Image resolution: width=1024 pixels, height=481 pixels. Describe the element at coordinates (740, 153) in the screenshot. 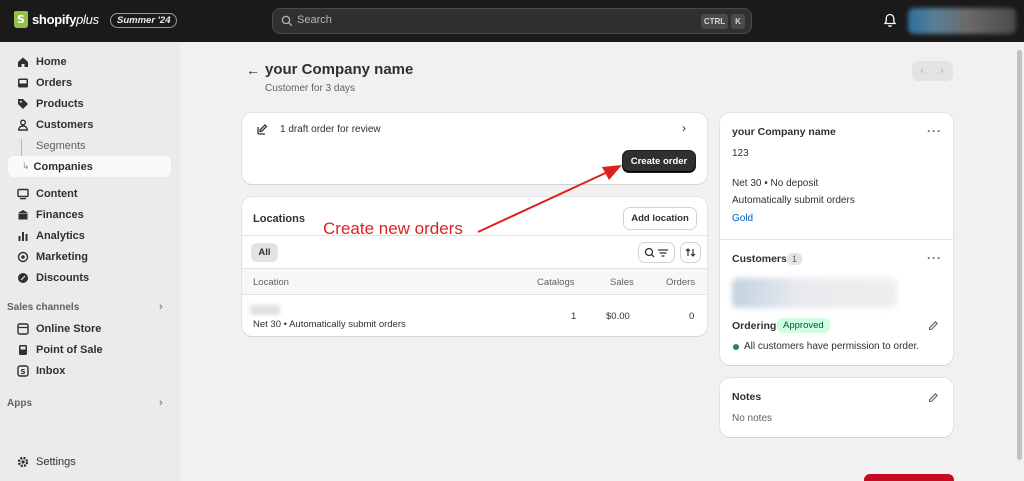

I see `company-id: 123` at that location.